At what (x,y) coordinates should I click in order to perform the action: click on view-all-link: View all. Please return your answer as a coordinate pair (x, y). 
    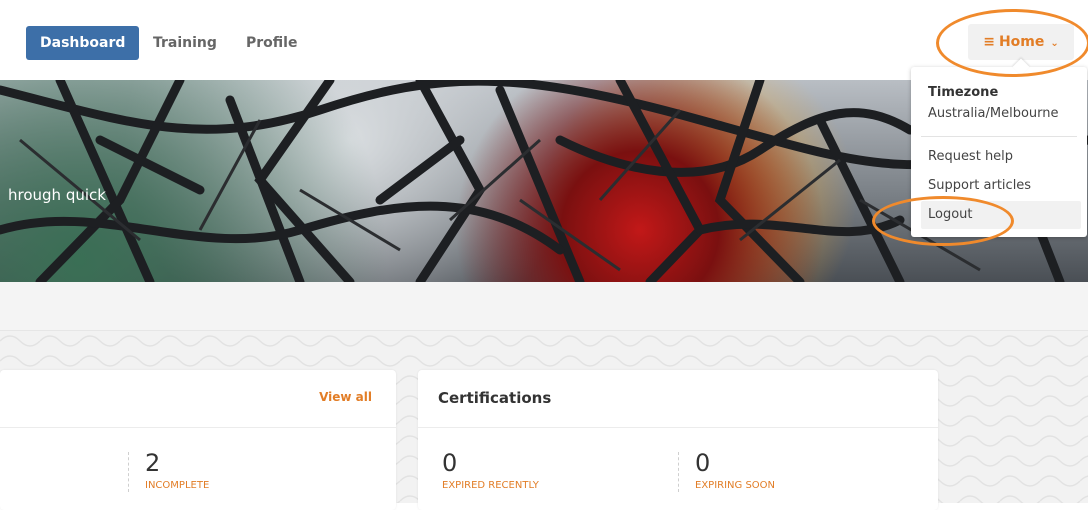
    Looking at the image, I should click on (345, 397).